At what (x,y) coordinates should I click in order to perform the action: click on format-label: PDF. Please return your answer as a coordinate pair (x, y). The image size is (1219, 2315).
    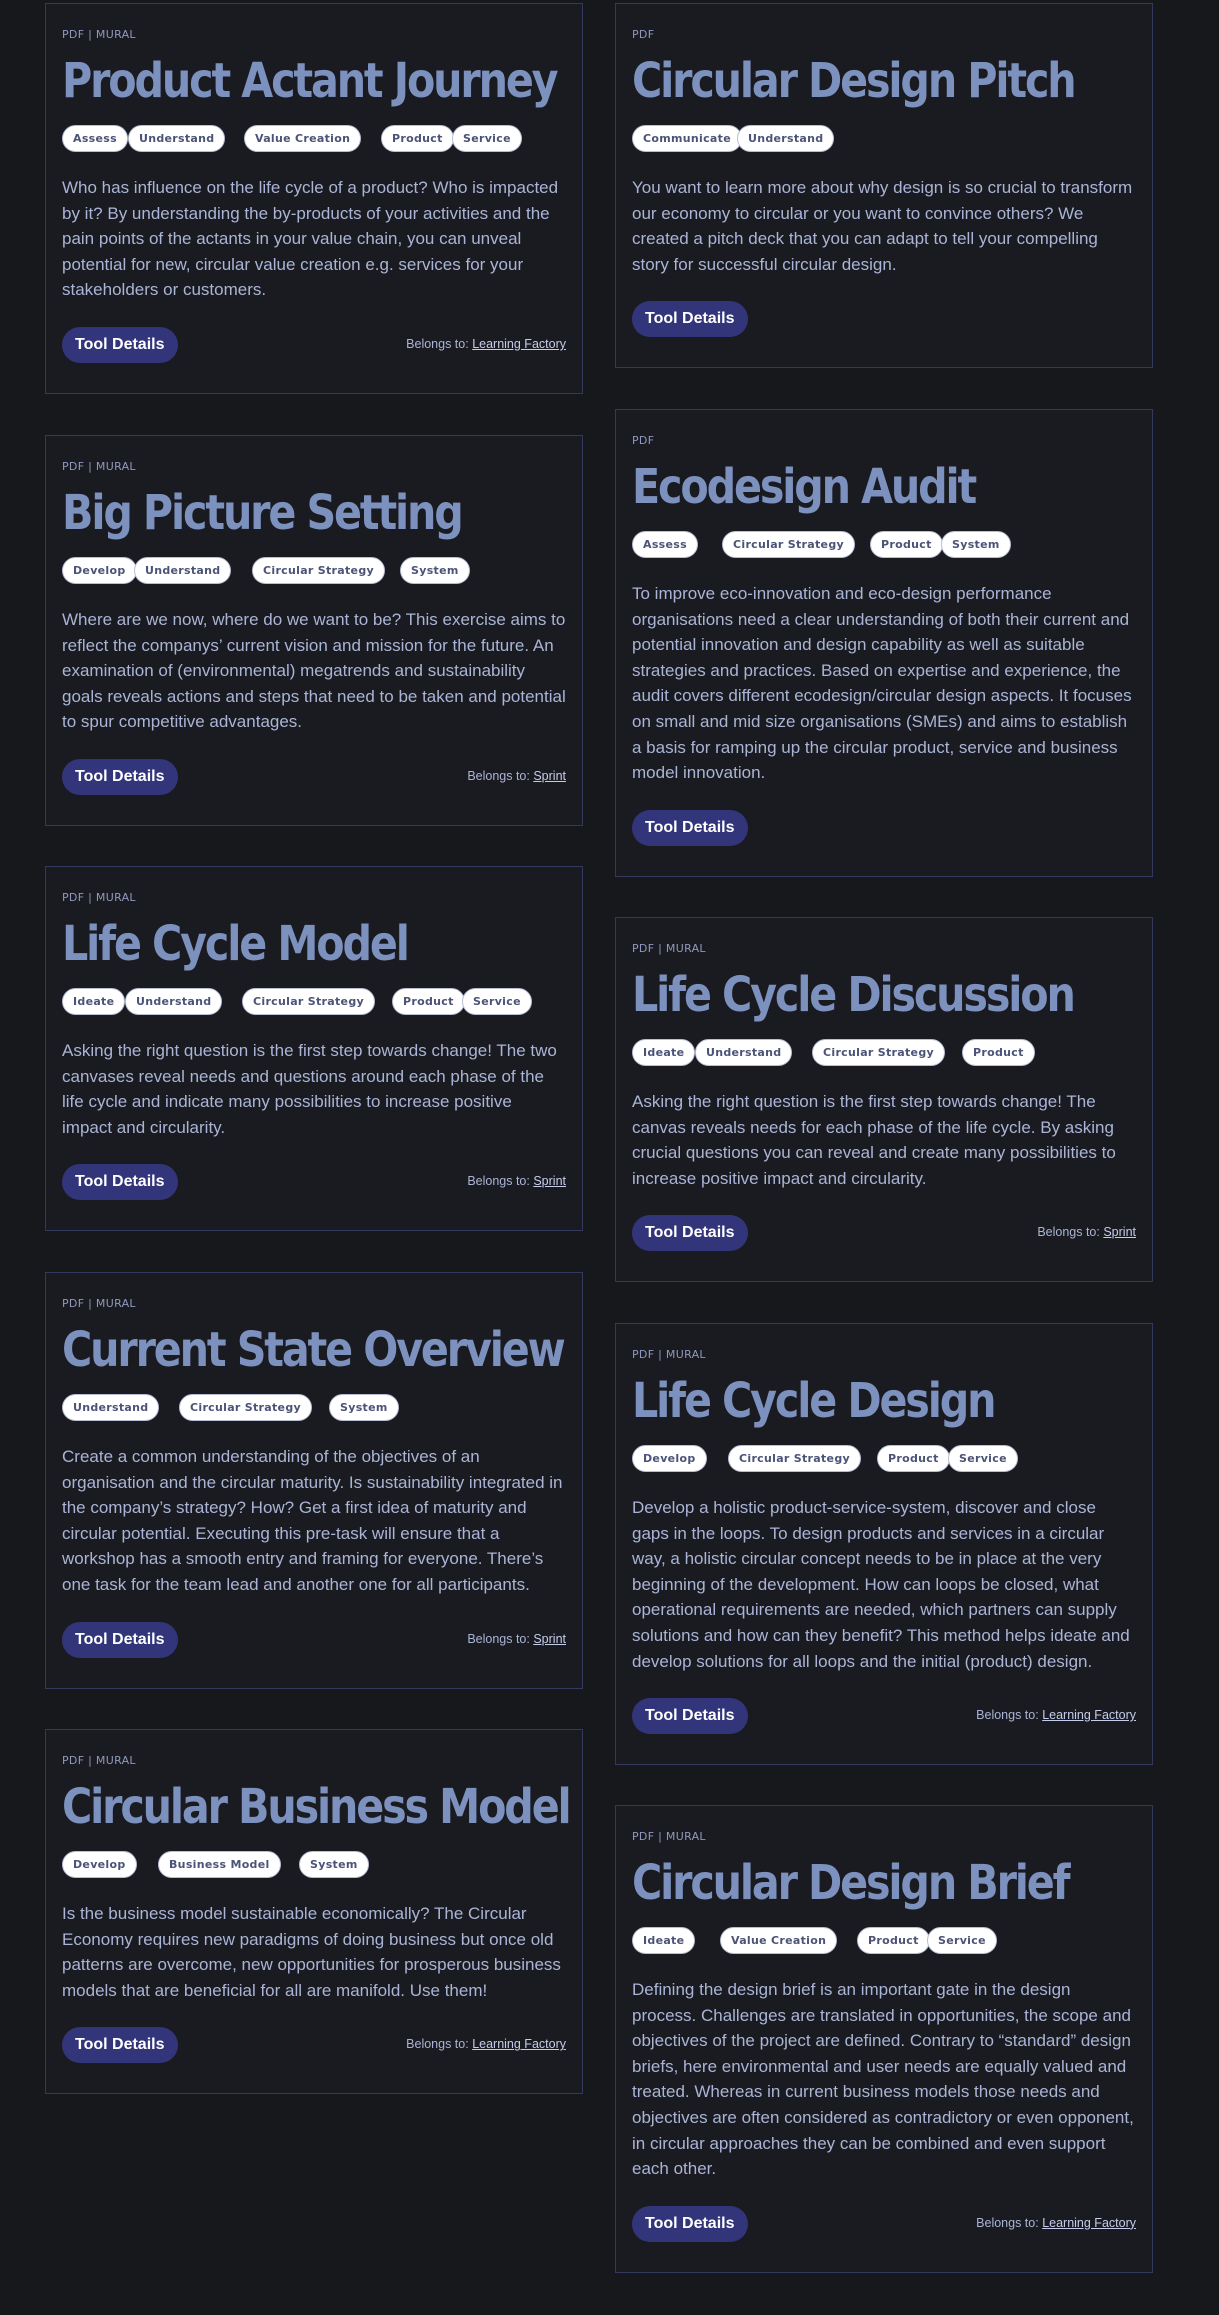
    Looking at the image, I should click on (643, 440).